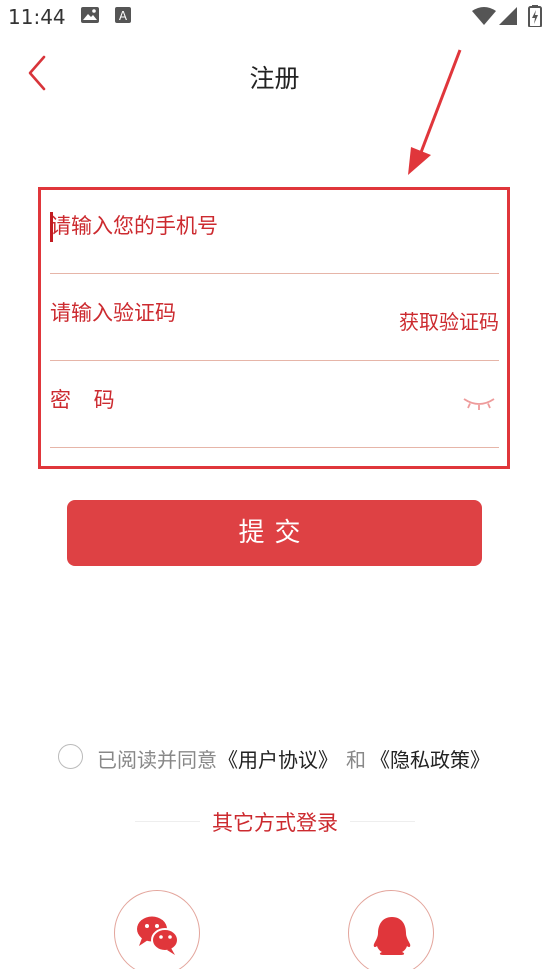  What do you see at coordinates (274, 17) in the screenshot?
I see `status-bar: 11:44 A` at bounding box center [274, 17].